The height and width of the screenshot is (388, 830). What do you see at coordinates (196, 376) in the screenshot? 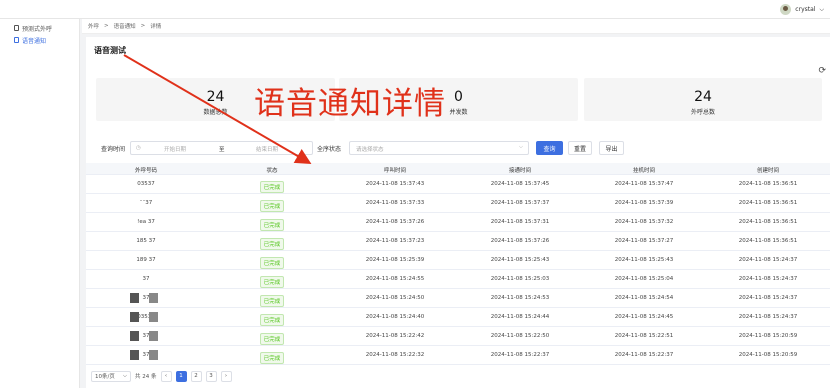
I see `page-button: 2` at bounding box center [196, 376].